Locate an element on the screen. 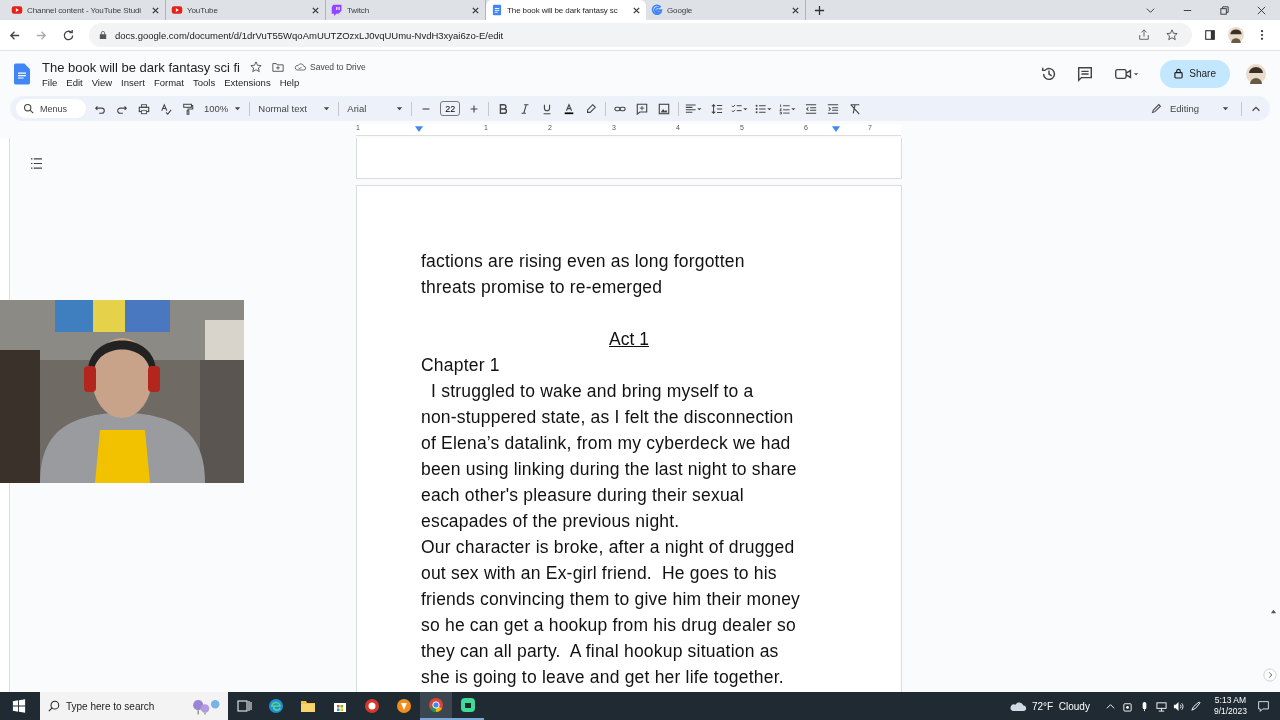 Image resolution: width=1280 pixels, height=720 pixels. menu-item: Tools is located at coordinates (204, 82).